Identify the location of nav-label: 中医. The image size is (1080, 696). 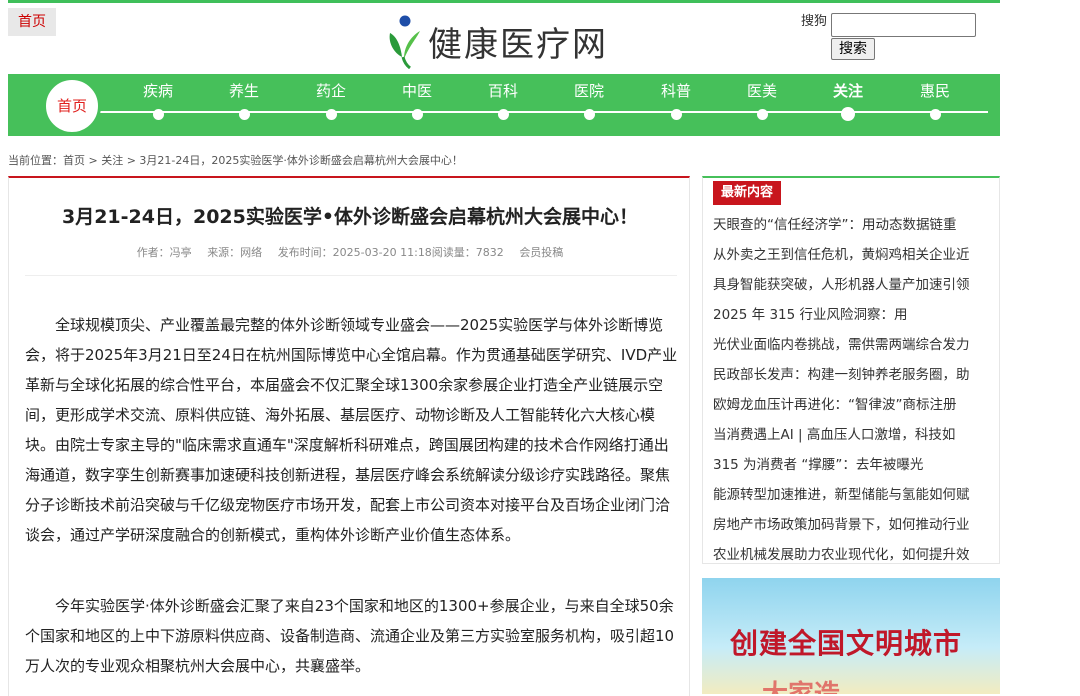
(416, 91).